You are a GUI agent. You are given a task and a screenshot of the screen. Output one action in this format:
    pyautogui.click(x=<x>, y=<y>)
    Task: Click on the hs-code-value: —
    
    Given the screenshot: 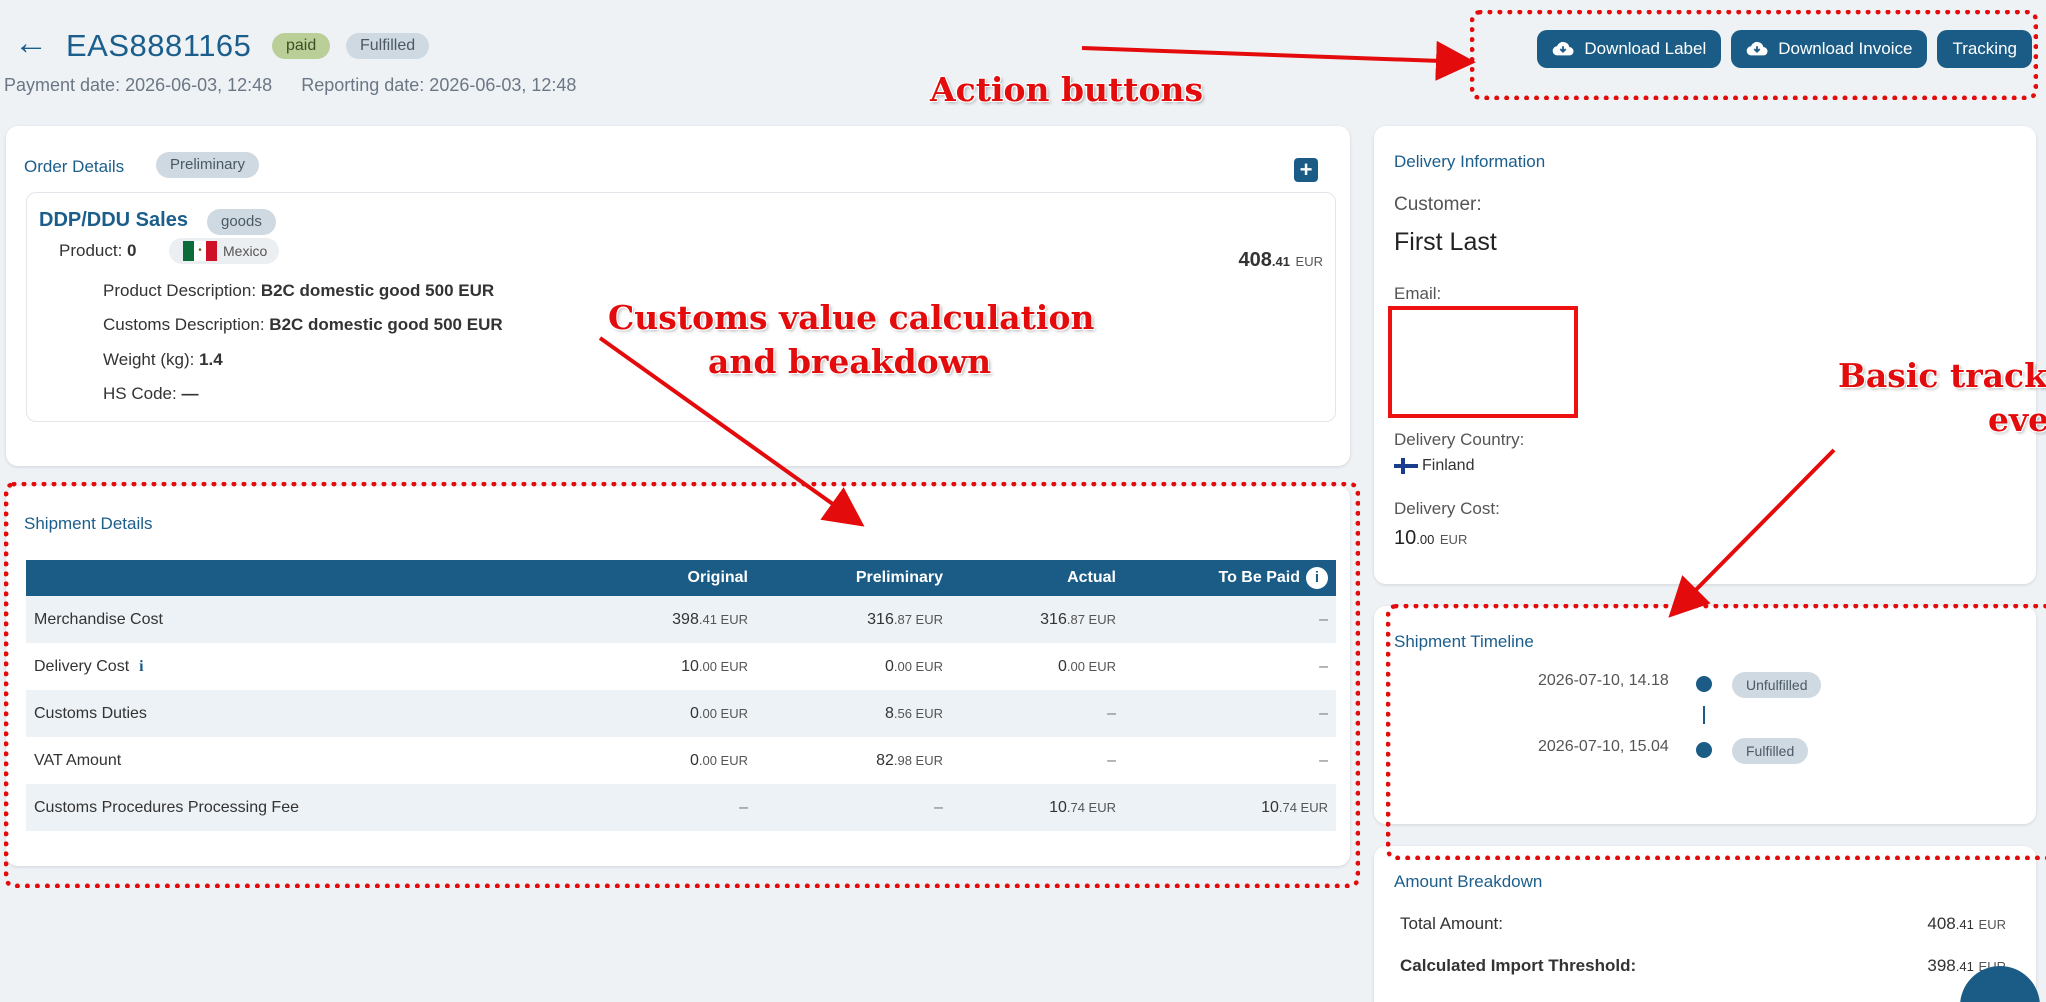 What is the action you would take?
    pyautogui.click(x=190, y=393)
    